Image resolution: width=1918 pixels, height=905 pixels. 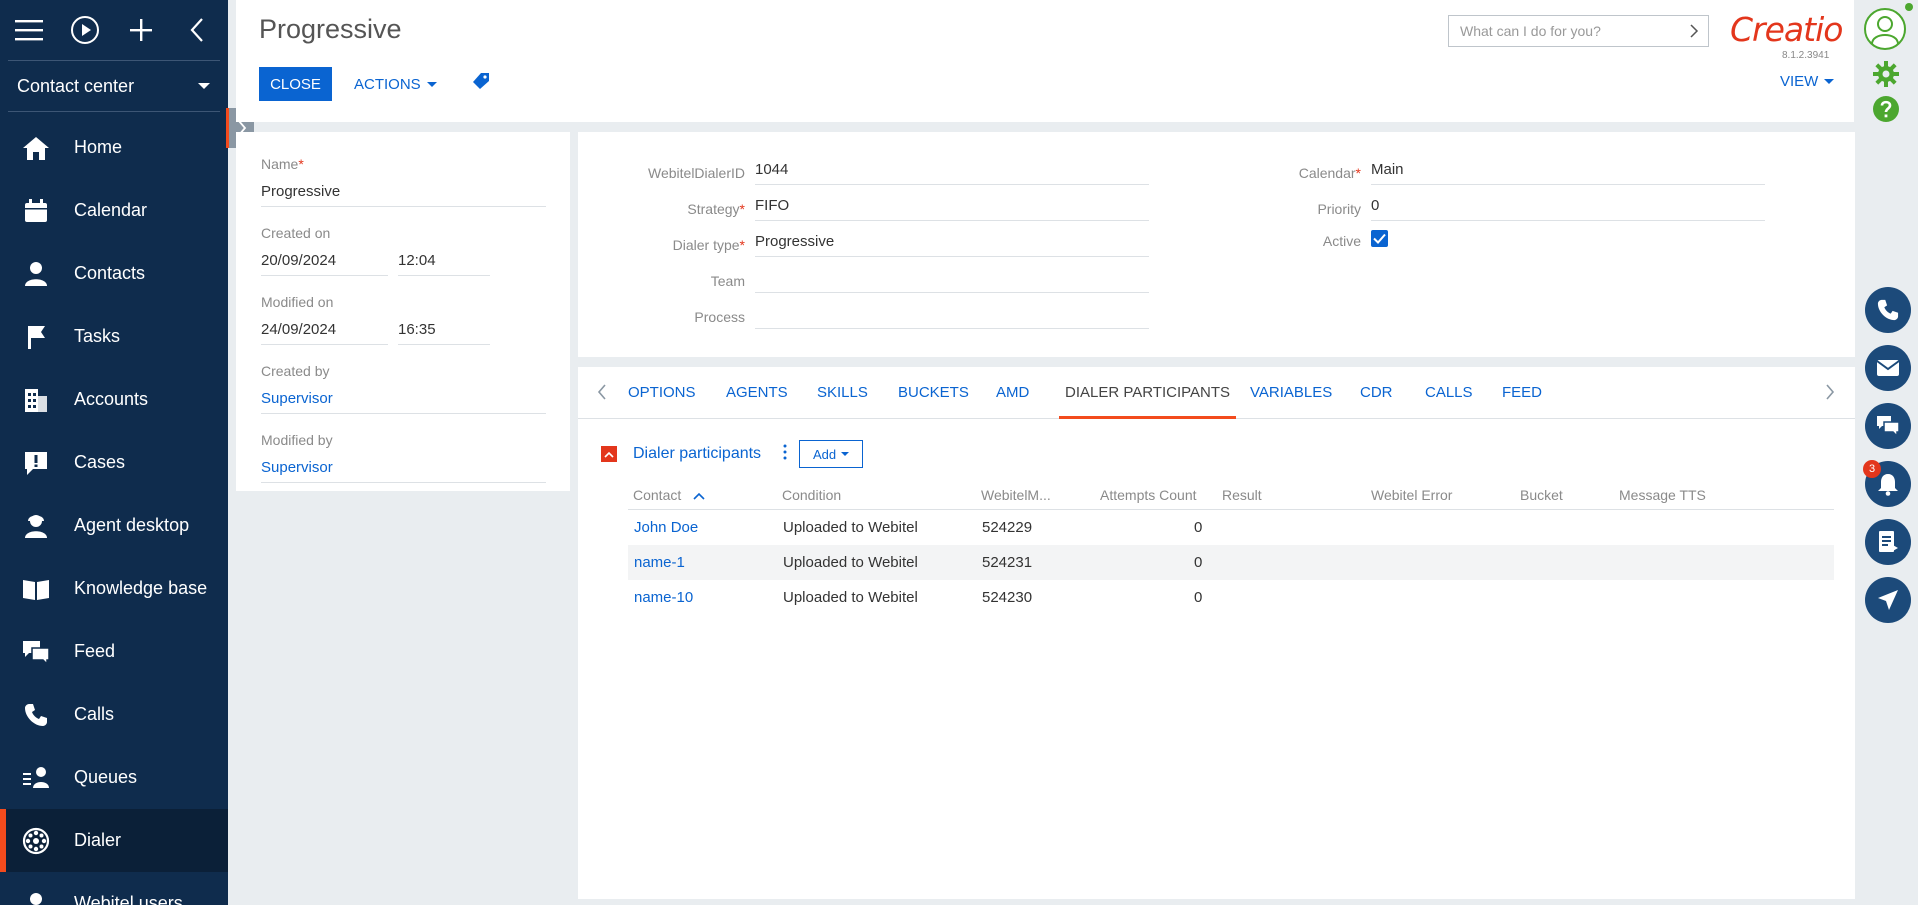 I want to click on tab-feed: FEED, so click(x=1522, y=393).